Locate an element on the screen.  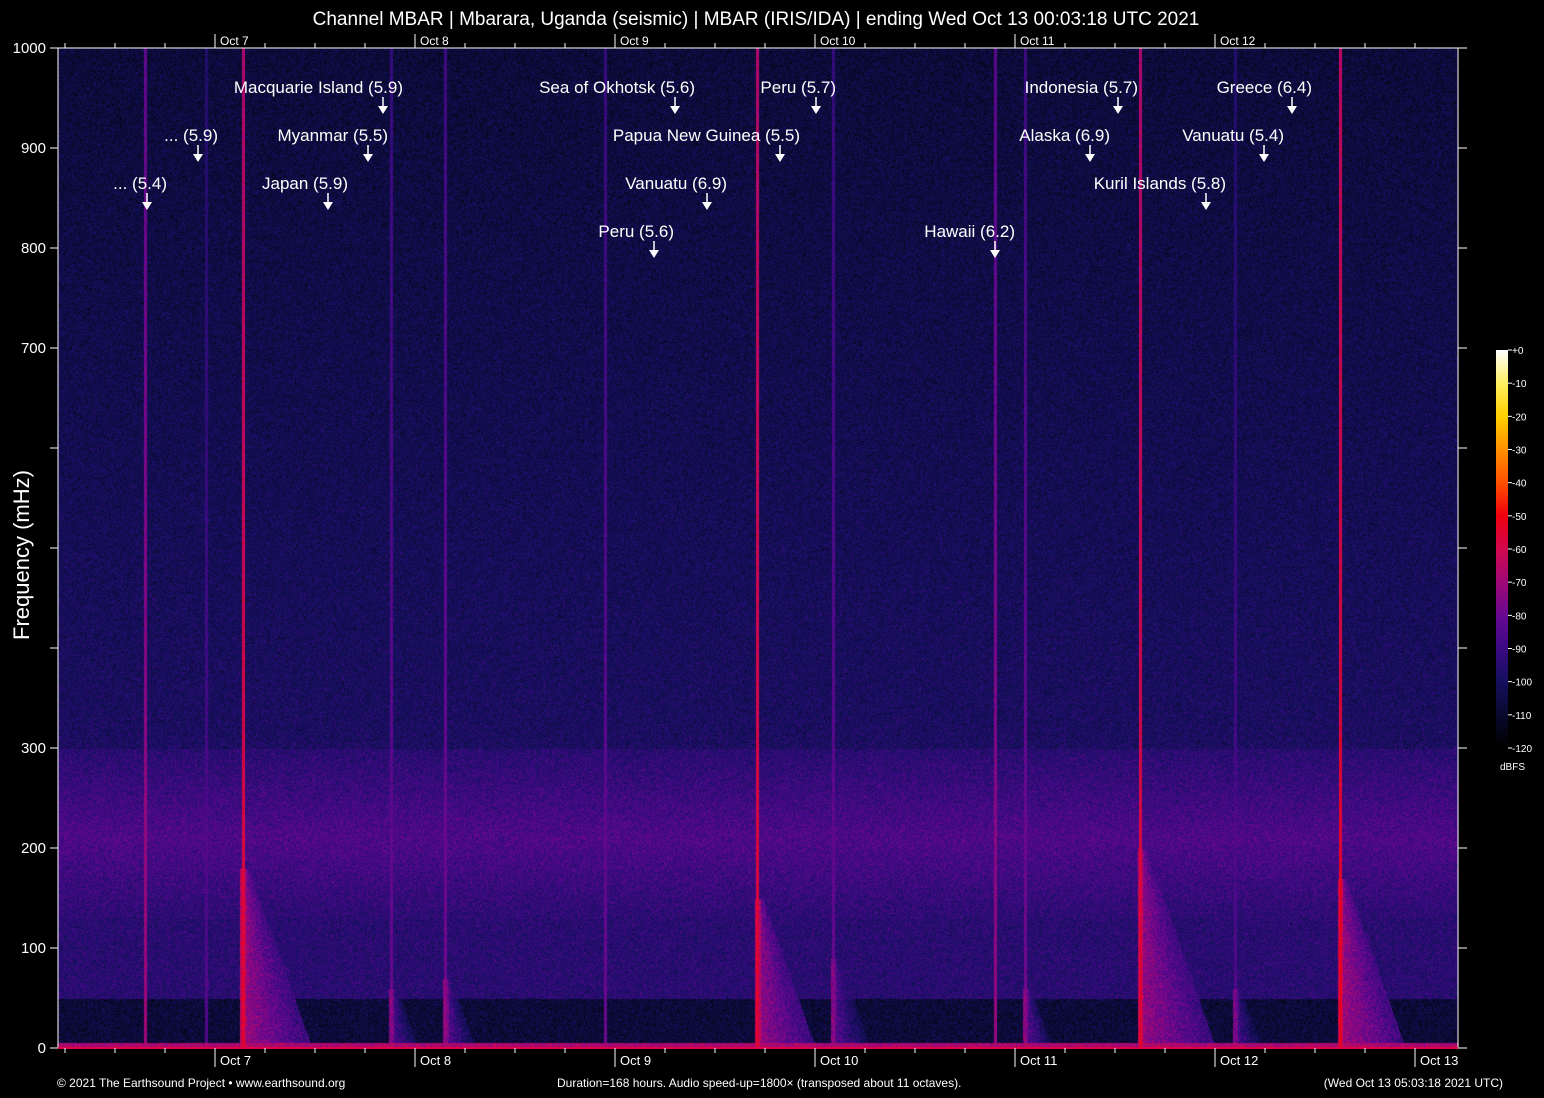
event-label: ... (5.9) is located at coordinates (191, 135).